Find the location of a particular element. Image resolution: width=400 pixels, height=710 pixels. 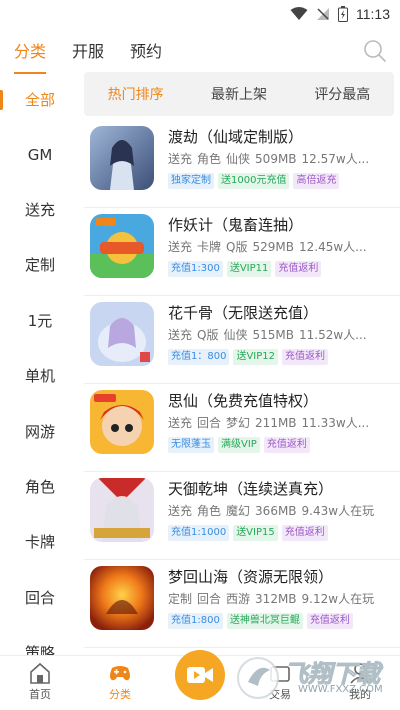

game-meta-players: 9.43w人在玩 is located at coordinates (338, 511).